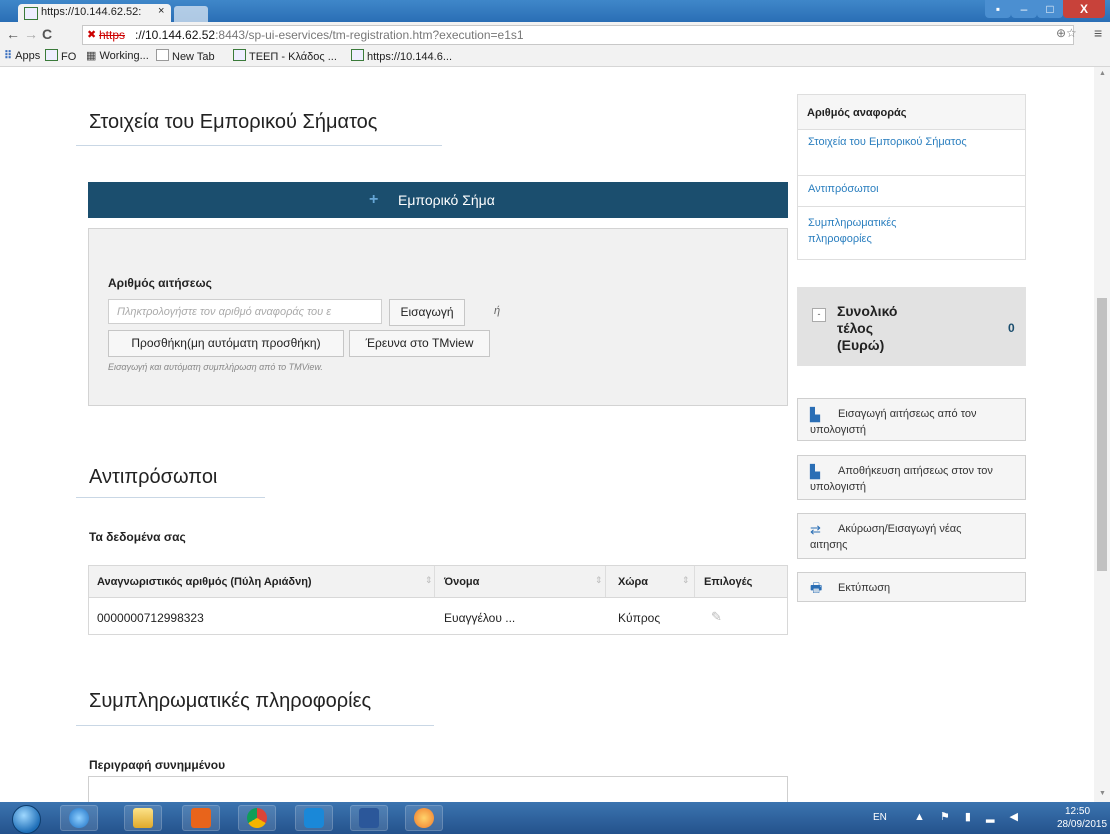  I want to click on edit-pencil-icon: ✎, so click(716, 617).